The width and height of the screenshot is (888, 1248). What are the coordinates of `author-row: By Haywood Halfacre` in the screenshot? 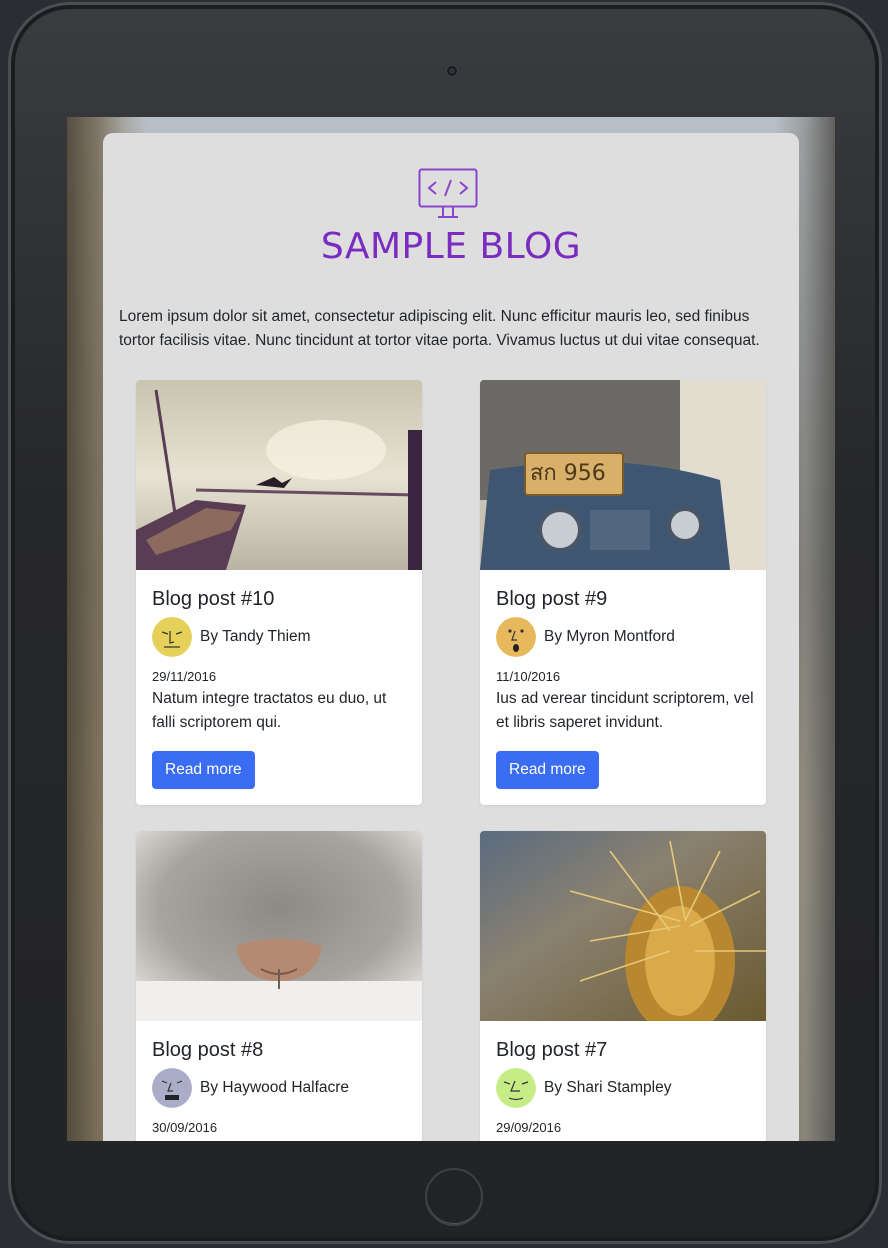 It's located at (250, 1088).